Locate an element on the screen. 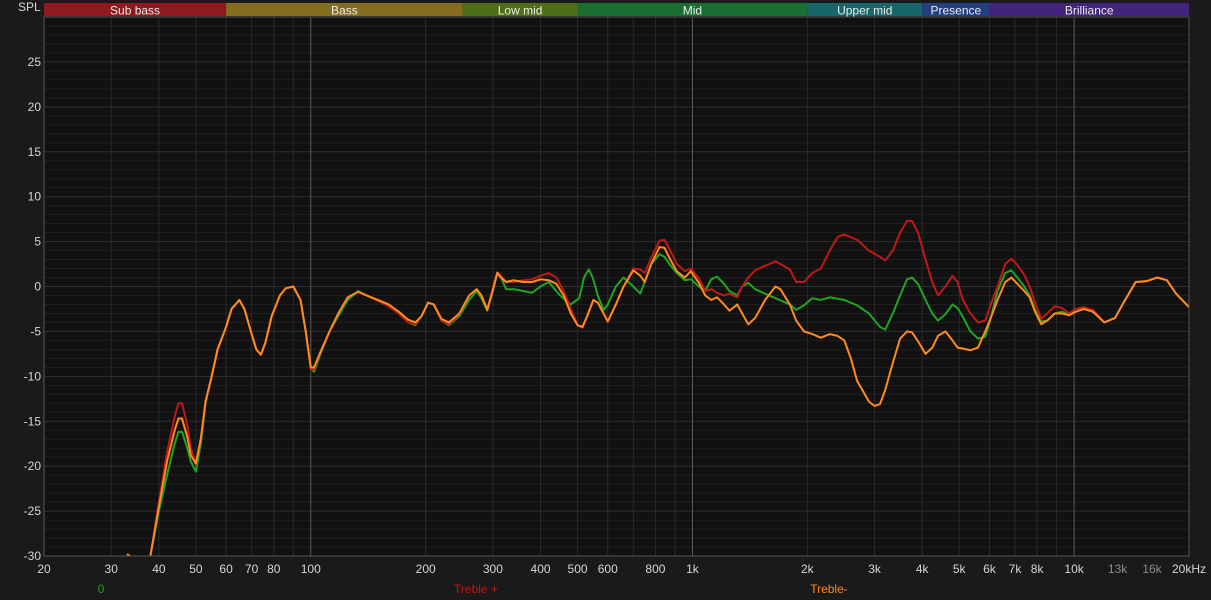  x-tick-label: 300 is located at coordinates (493, 569).